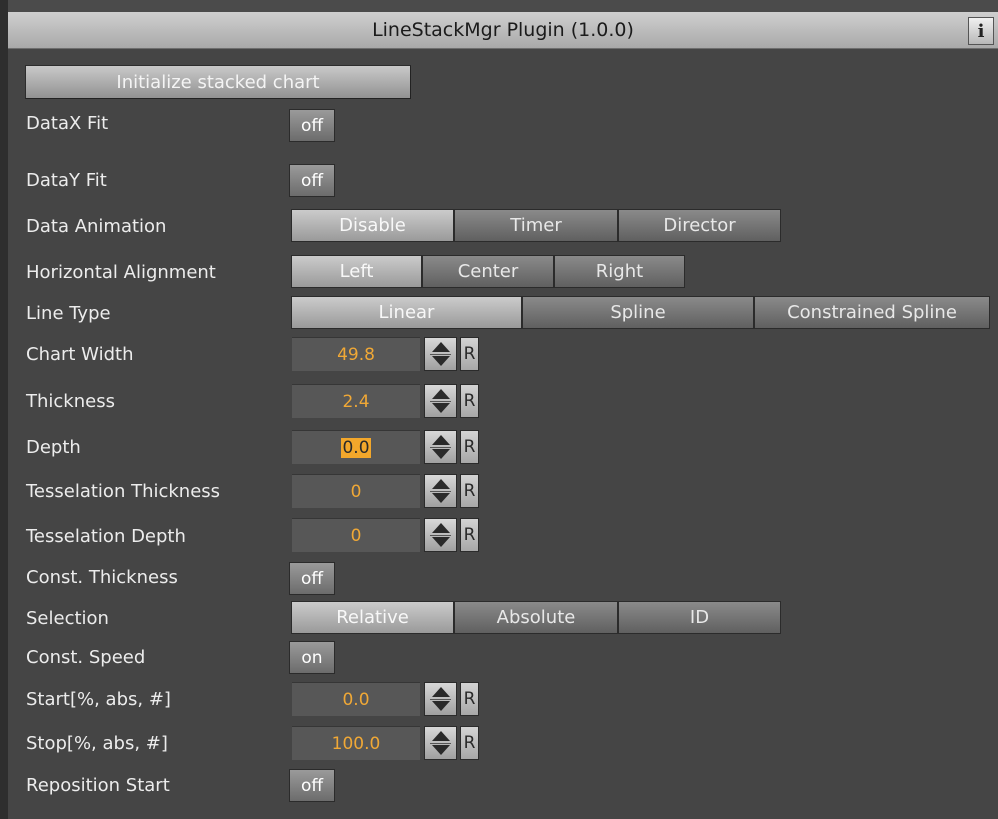 The width and height of the screenshot is (998, 819). What do you see at coordinates (356, 401) in the screenshot?
I see `thickness-field: 2.4` at bounding box center [356, 401].